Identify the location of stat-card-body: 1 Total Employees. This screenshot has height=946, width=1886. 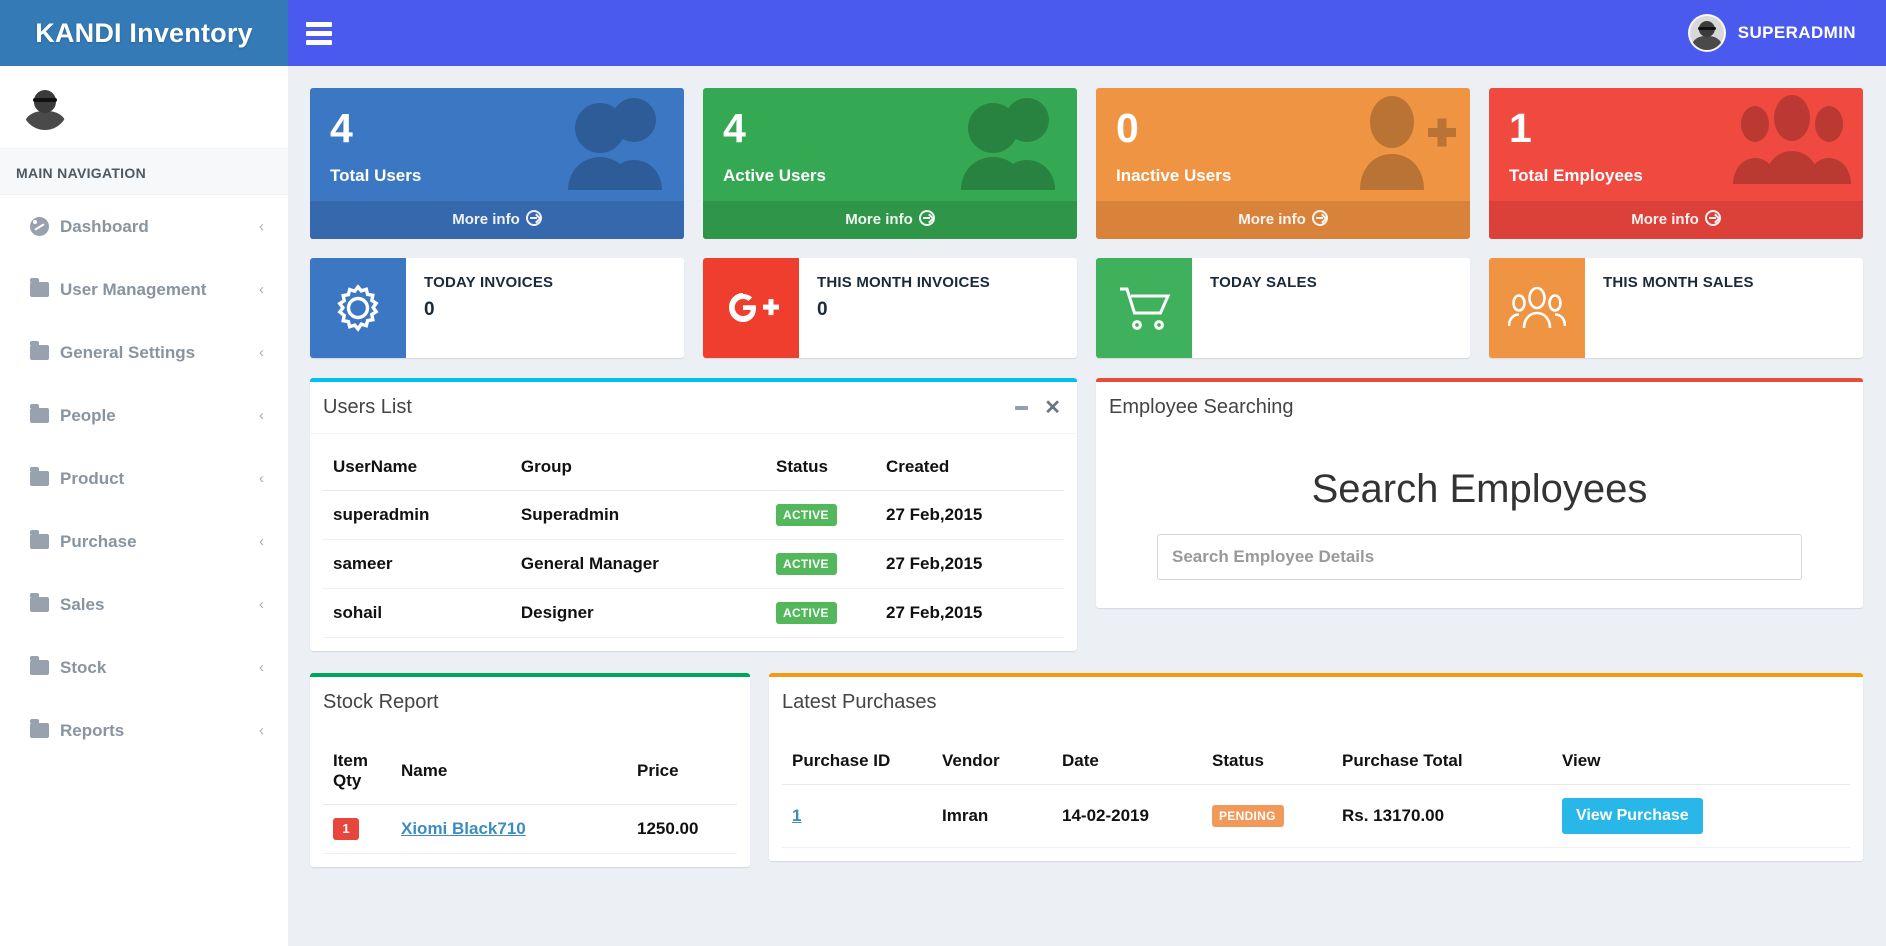
(1676, 144).